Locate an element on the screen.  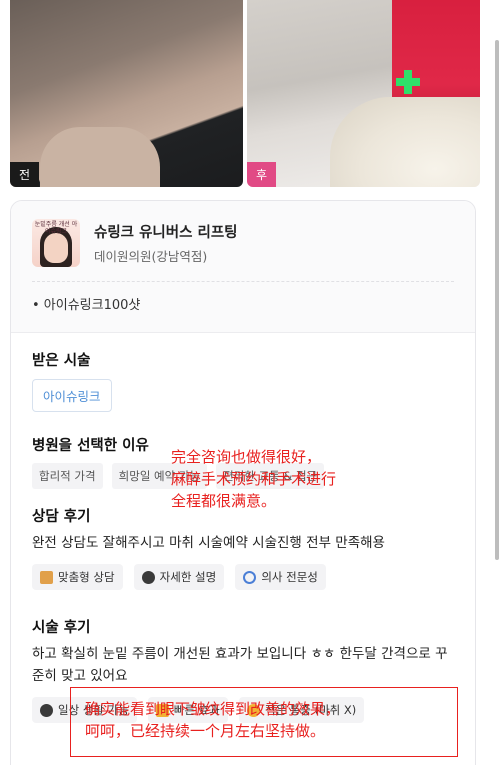
scrollbar is located at coordinates (497, 382).